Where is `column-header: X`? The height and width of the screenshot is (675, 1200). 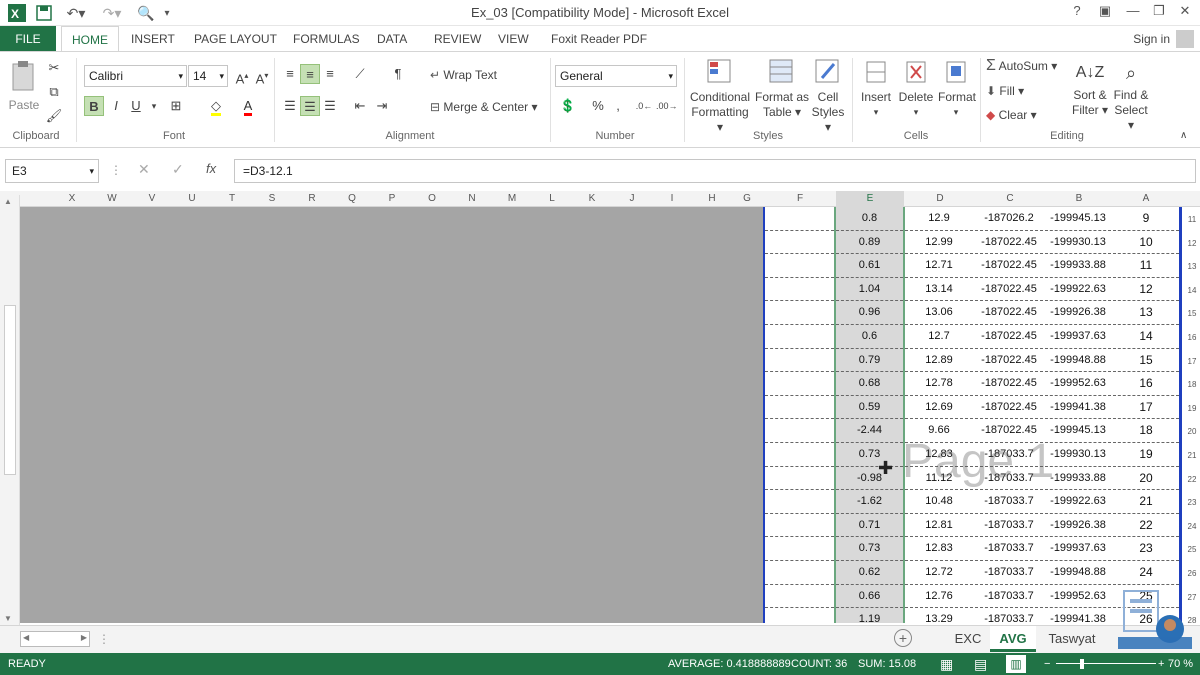
column-header: X is located at coordinates (72, 199).